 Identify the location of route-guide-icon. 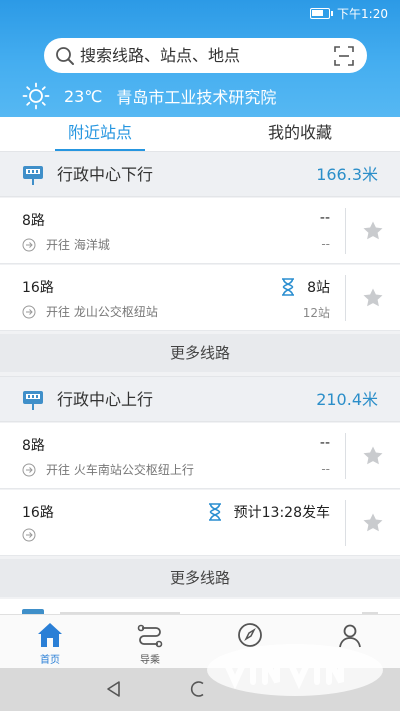
(150, 636).